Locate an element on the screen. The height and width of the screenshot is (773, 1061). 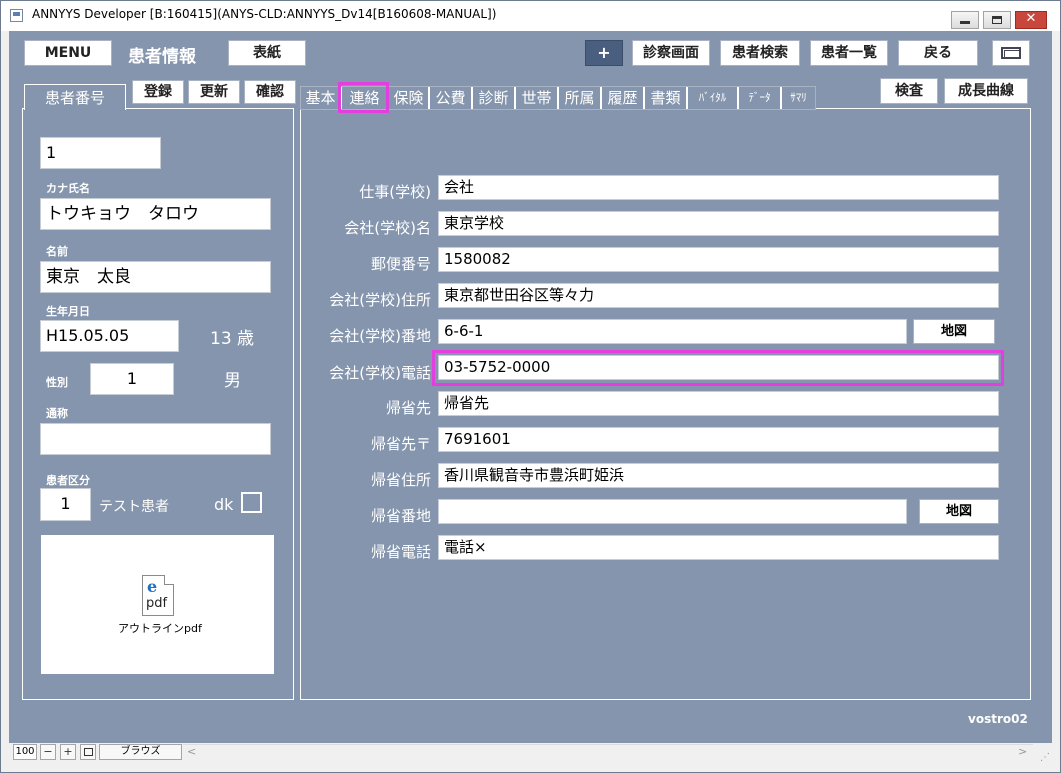
home-block-label: 帰省番地 is located at coordinates (400, 516).